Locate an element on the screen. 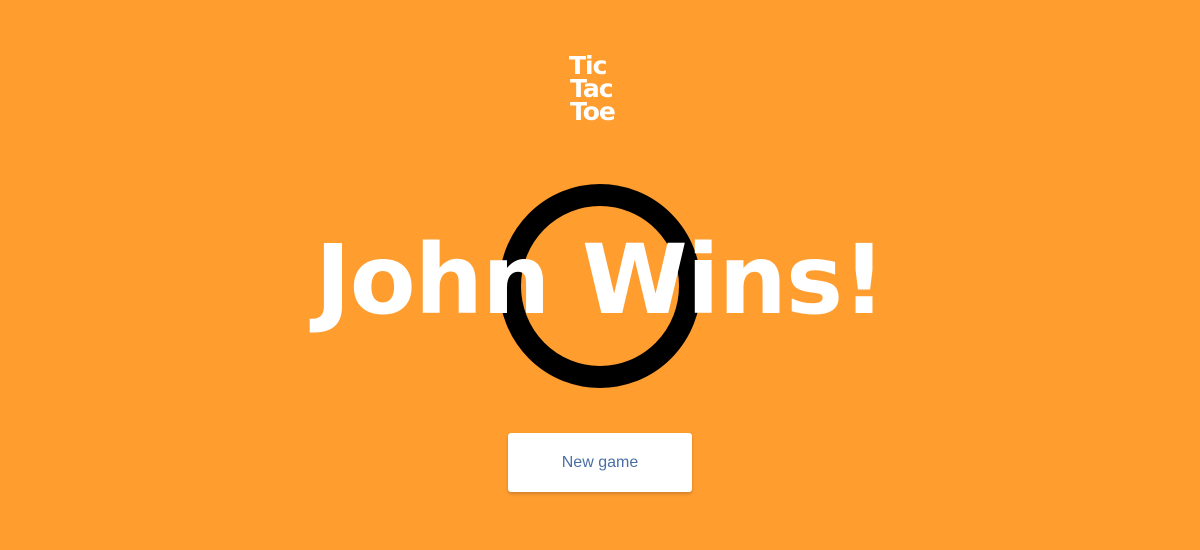 The height and width of the screenshot is (550, 1200). winner-message: John Wins! is located at coordinates (600, 280).